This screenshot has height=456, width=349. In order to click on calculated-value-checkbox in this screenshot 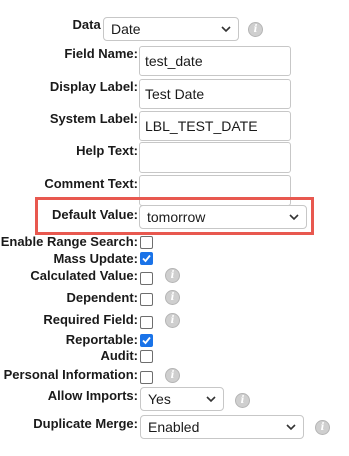, I will do `click(146, 278)`.